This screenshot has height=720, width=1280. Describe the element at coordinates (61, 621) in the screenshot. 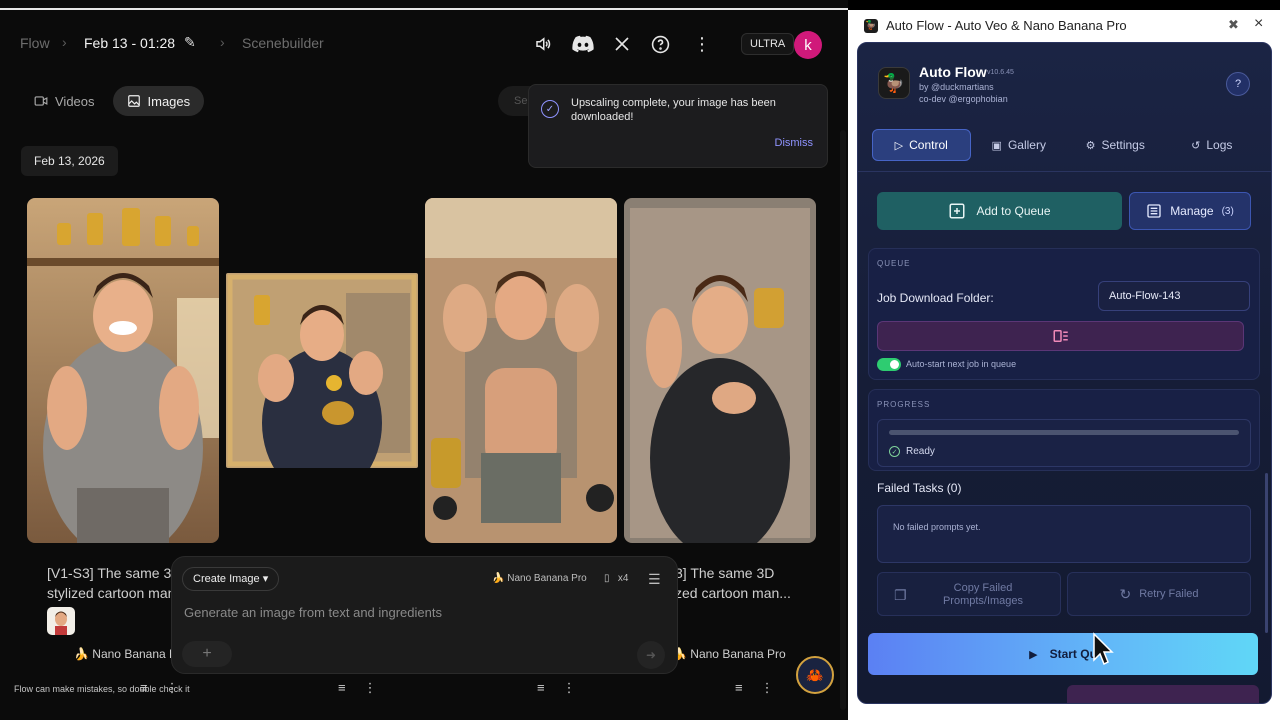

I see `reference-thumbnail` at that location.